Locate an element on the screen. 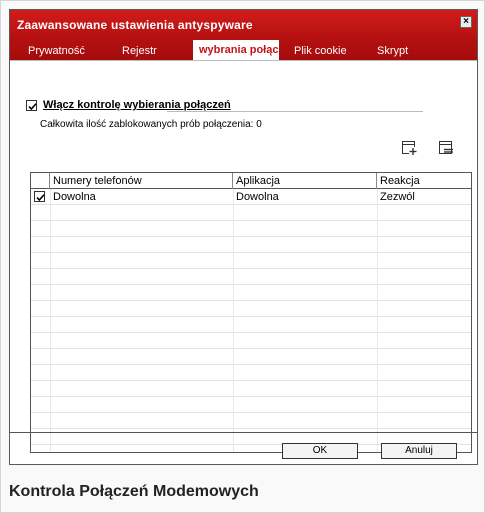 This screenshot has height=513, width=485. close-button: × is located at coordinates (466, 22).